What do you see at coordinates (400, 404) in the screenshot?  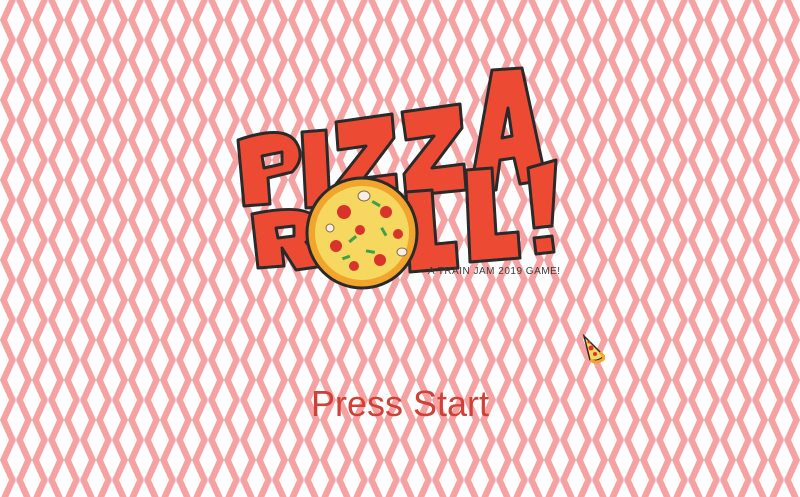 I see `press-start-button: Press Start` at bounding box center [400, 404].